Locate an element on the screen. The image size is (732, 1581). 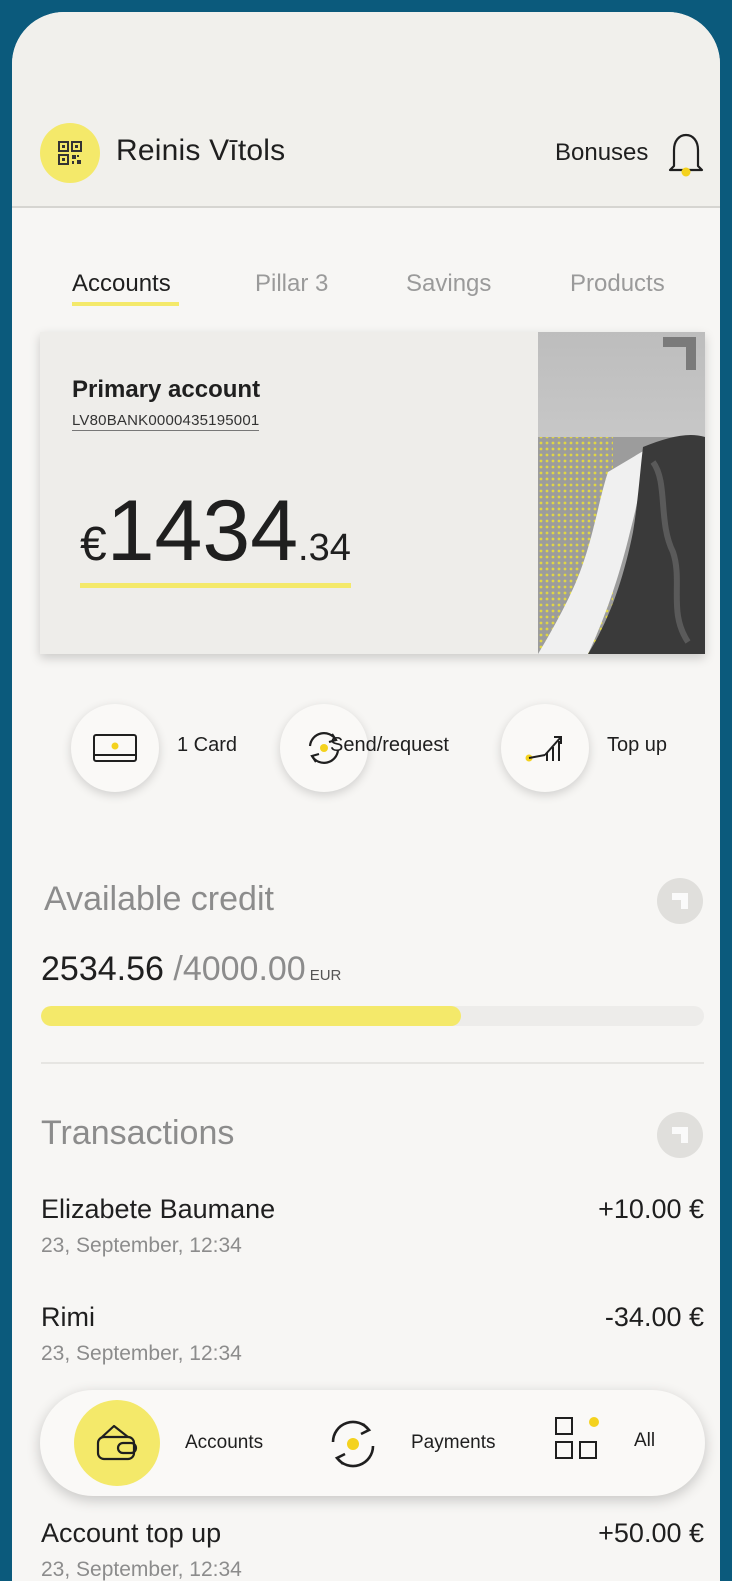
credit-currency: EUR is located at coordinates (325, 975).